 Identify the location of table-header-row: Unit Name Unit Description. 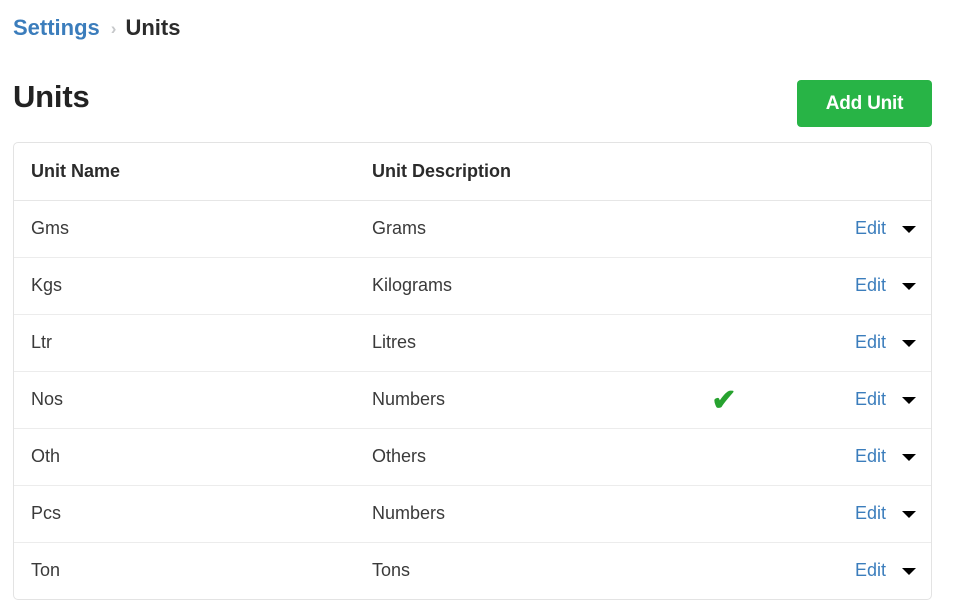
(472, 172).